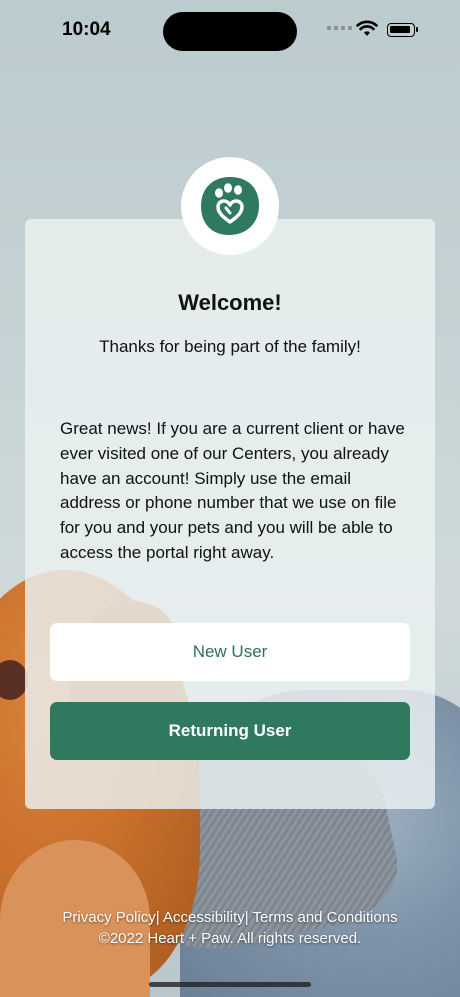 This screenshot has width=460, height=997. What do you see at coordinates (402, 30) in the screenshot?
I see `battery-icon` at bounding box center [402, 30].